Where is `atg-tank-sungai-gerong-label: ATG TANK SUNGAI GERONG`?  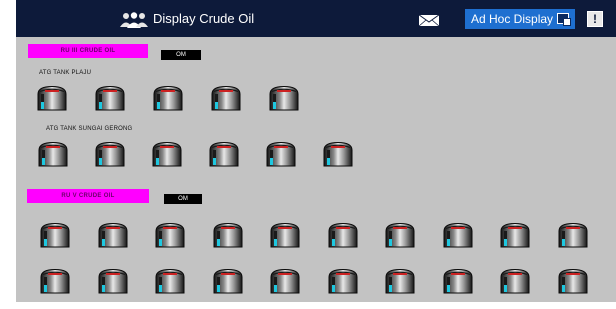 atg-tank-sungai-gerong-label: ATG TANK SUNGAI GERONG is located at coordinates (89, 129).